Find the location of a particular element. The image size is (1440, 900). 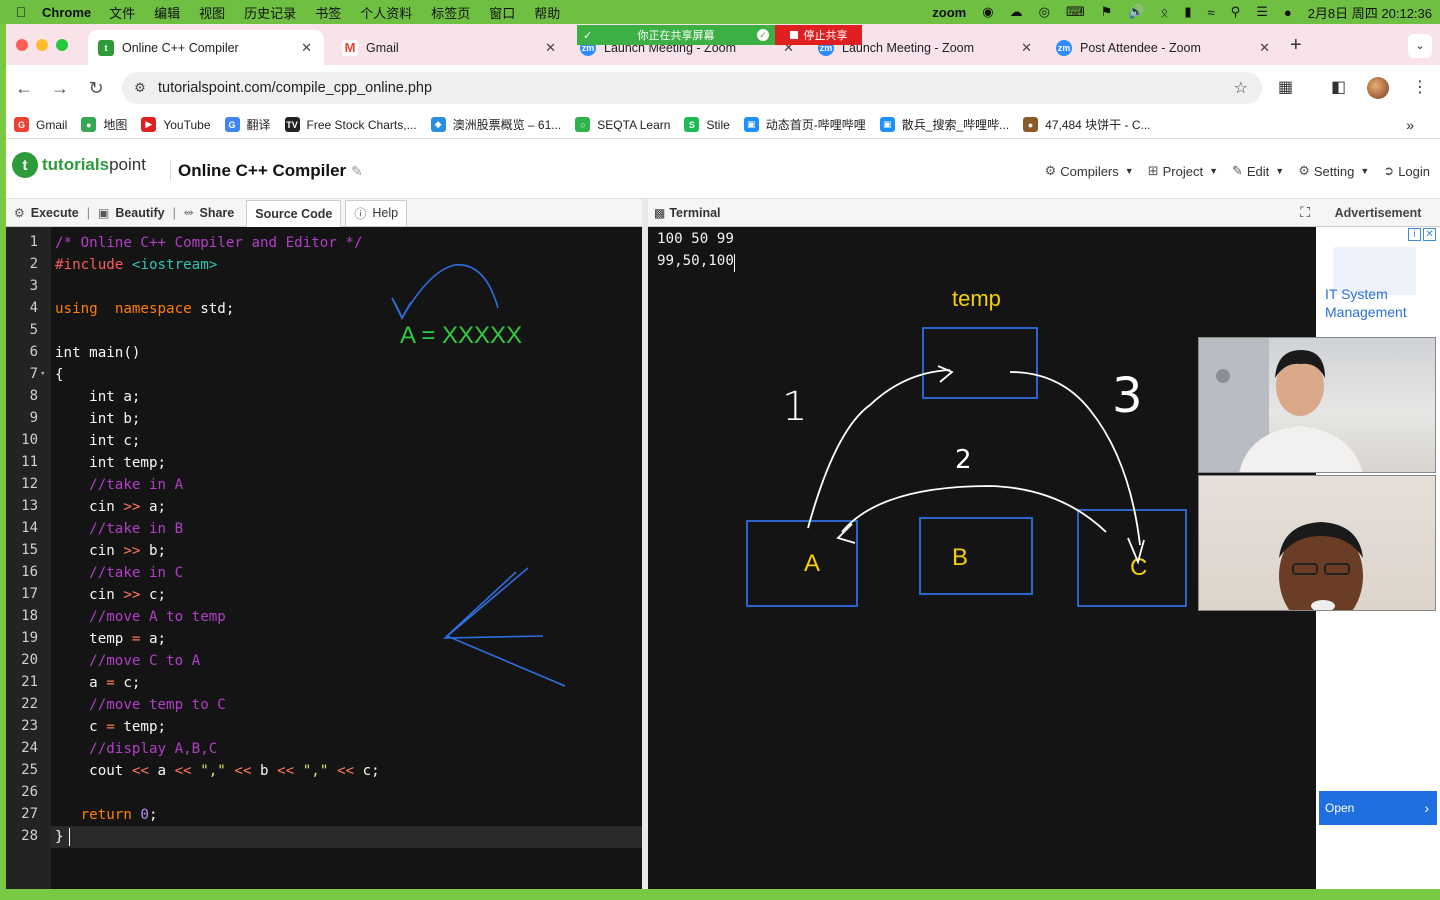

creative-cloud-icon: ◎ is located at coordinates (1044, 12).